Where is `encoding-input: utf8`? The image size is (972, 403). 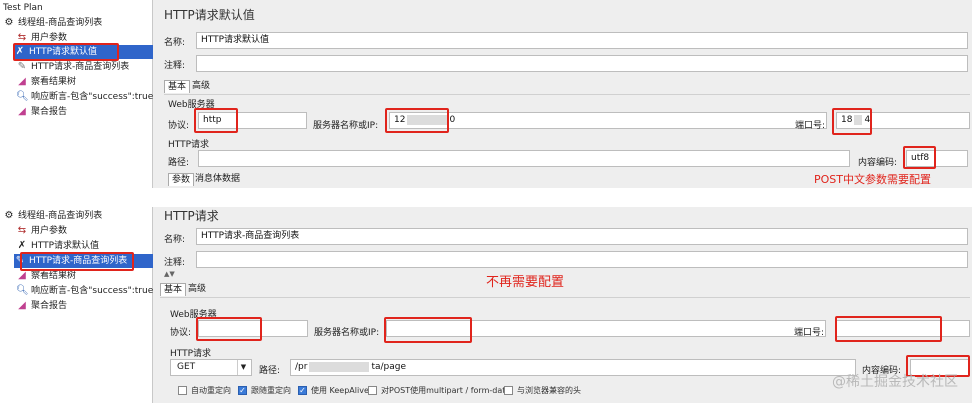 encoding-input: utf8 is located at coordinates (937, 158).